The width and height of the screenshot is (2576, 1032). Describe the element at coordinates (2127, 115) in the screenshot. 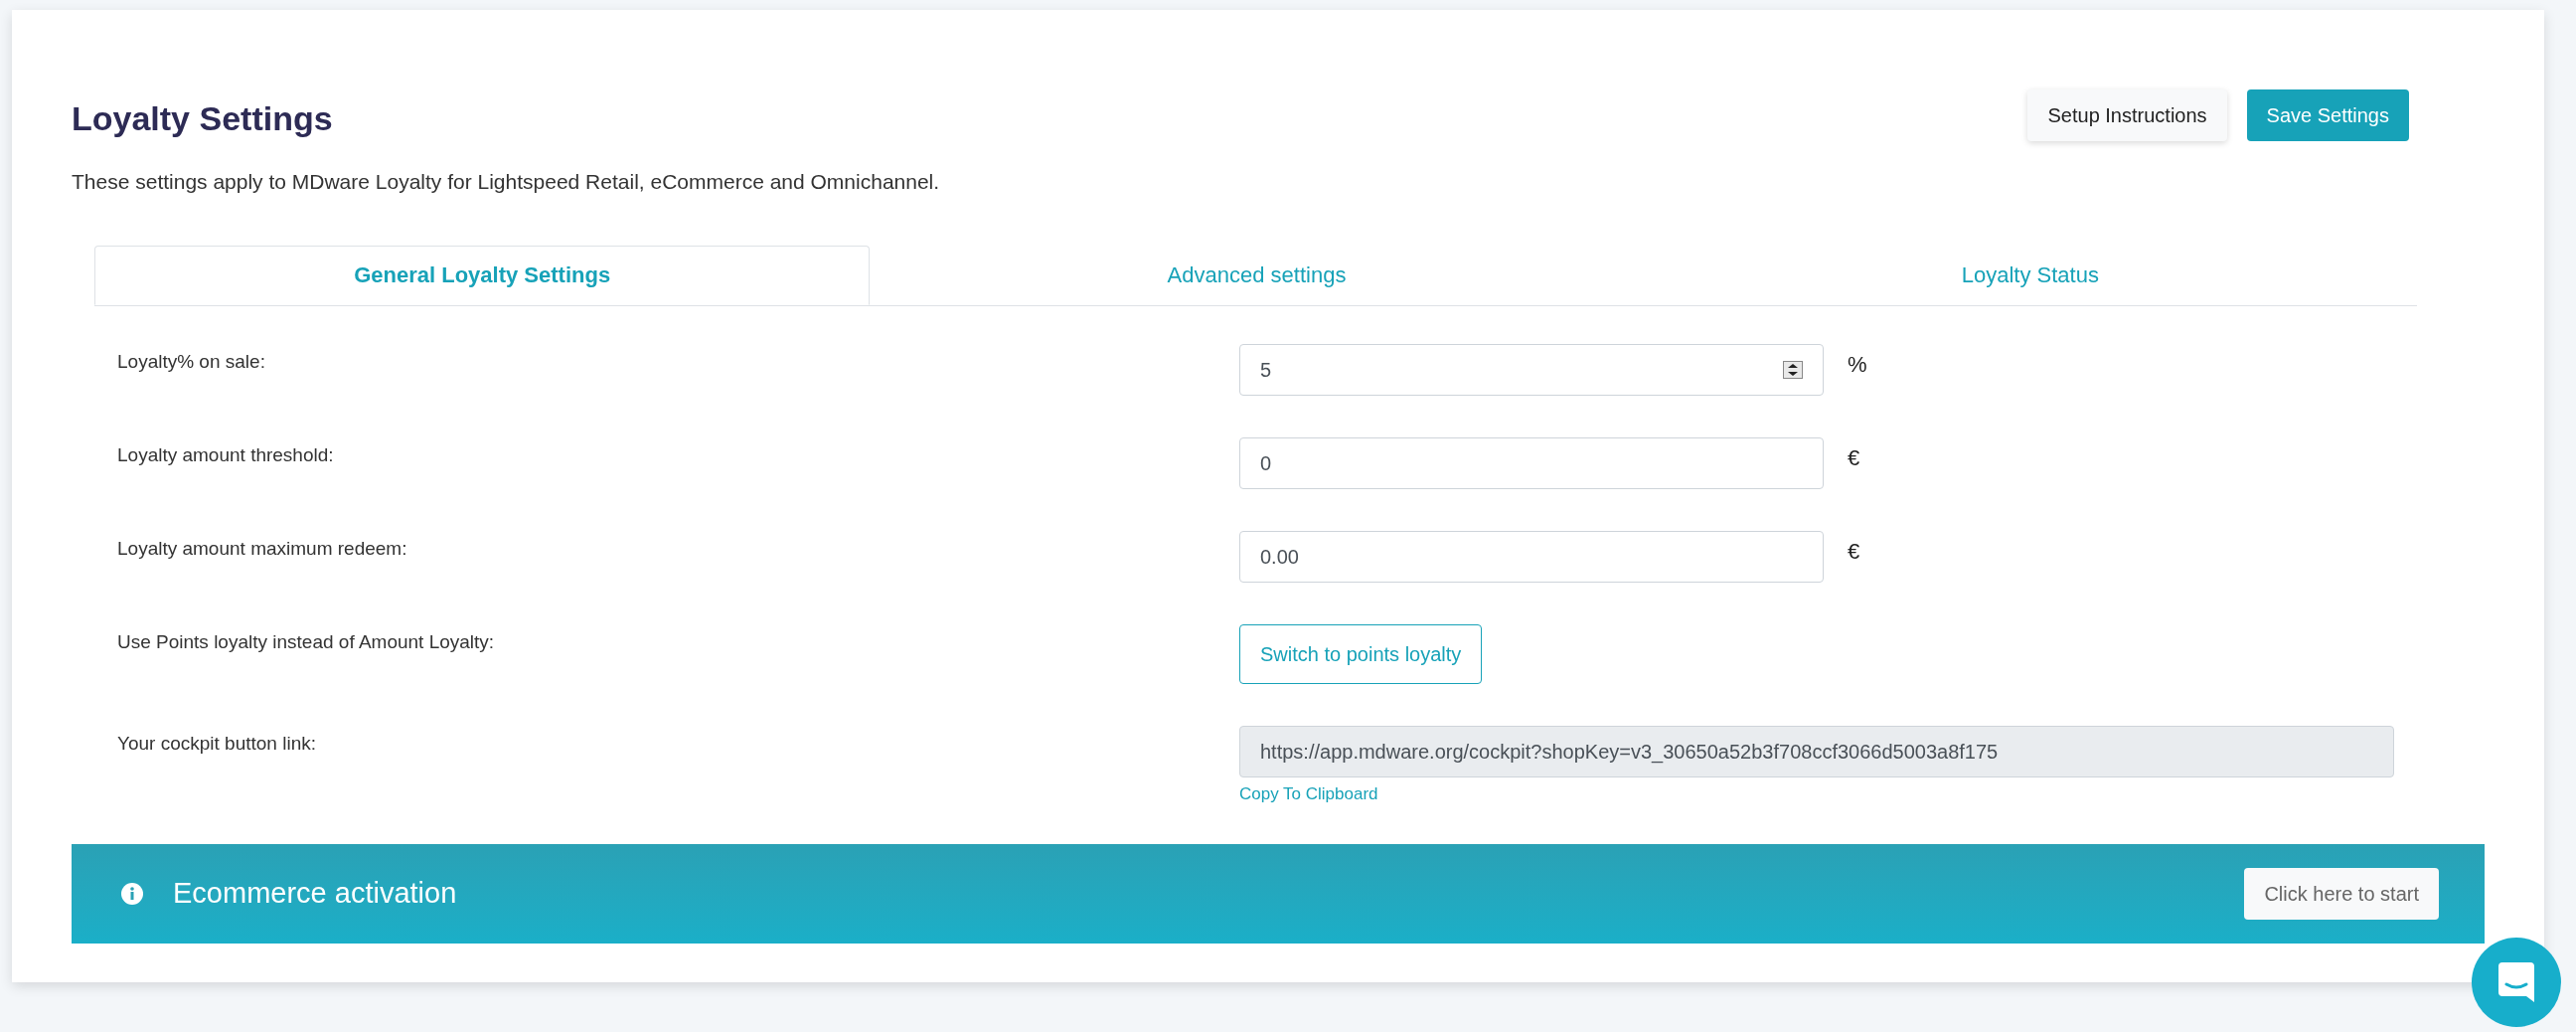

I see `instructions-button: Setup Instructions` at that location.